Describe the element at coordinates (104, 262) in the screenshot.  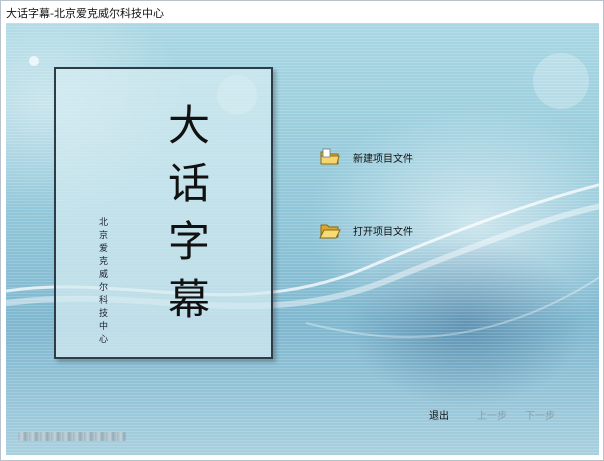
I see `company-char: 克` at that location.